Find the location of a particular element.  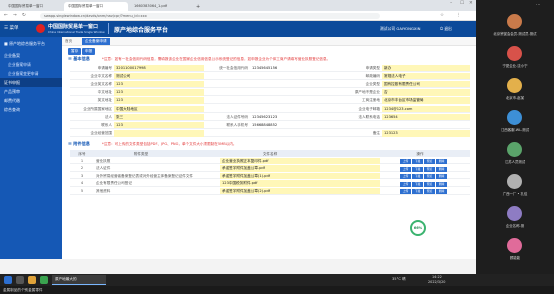

menu-toggle: ☰ 菜单 is located at coordinates (11, 28).